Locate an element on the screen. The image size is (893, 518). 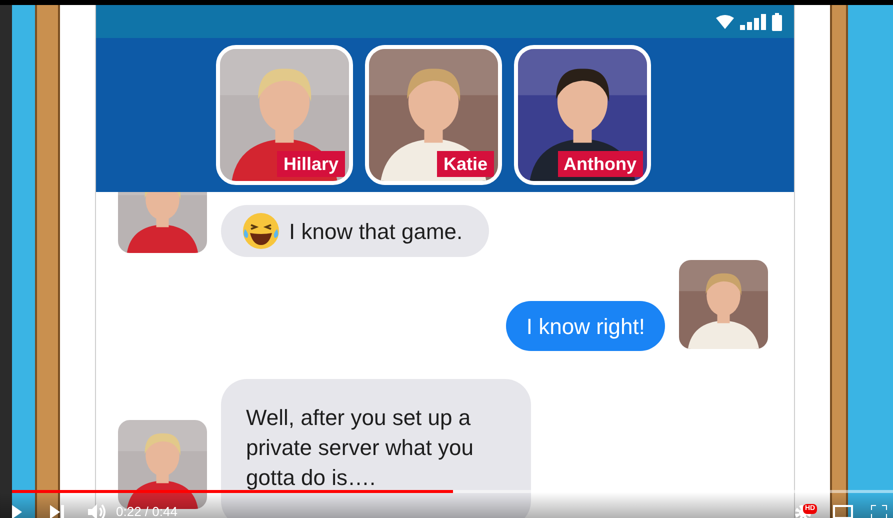
contact-name: Hillary is located at coordinates (310, 164).